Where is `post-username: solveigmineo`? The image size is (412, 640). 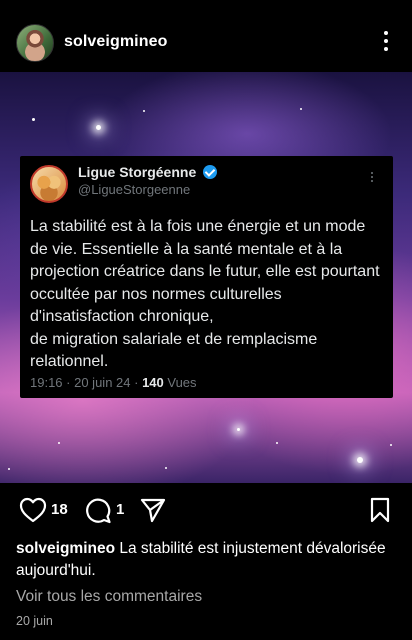
post-username: solveigmineo is located at coordinates (115, 42).